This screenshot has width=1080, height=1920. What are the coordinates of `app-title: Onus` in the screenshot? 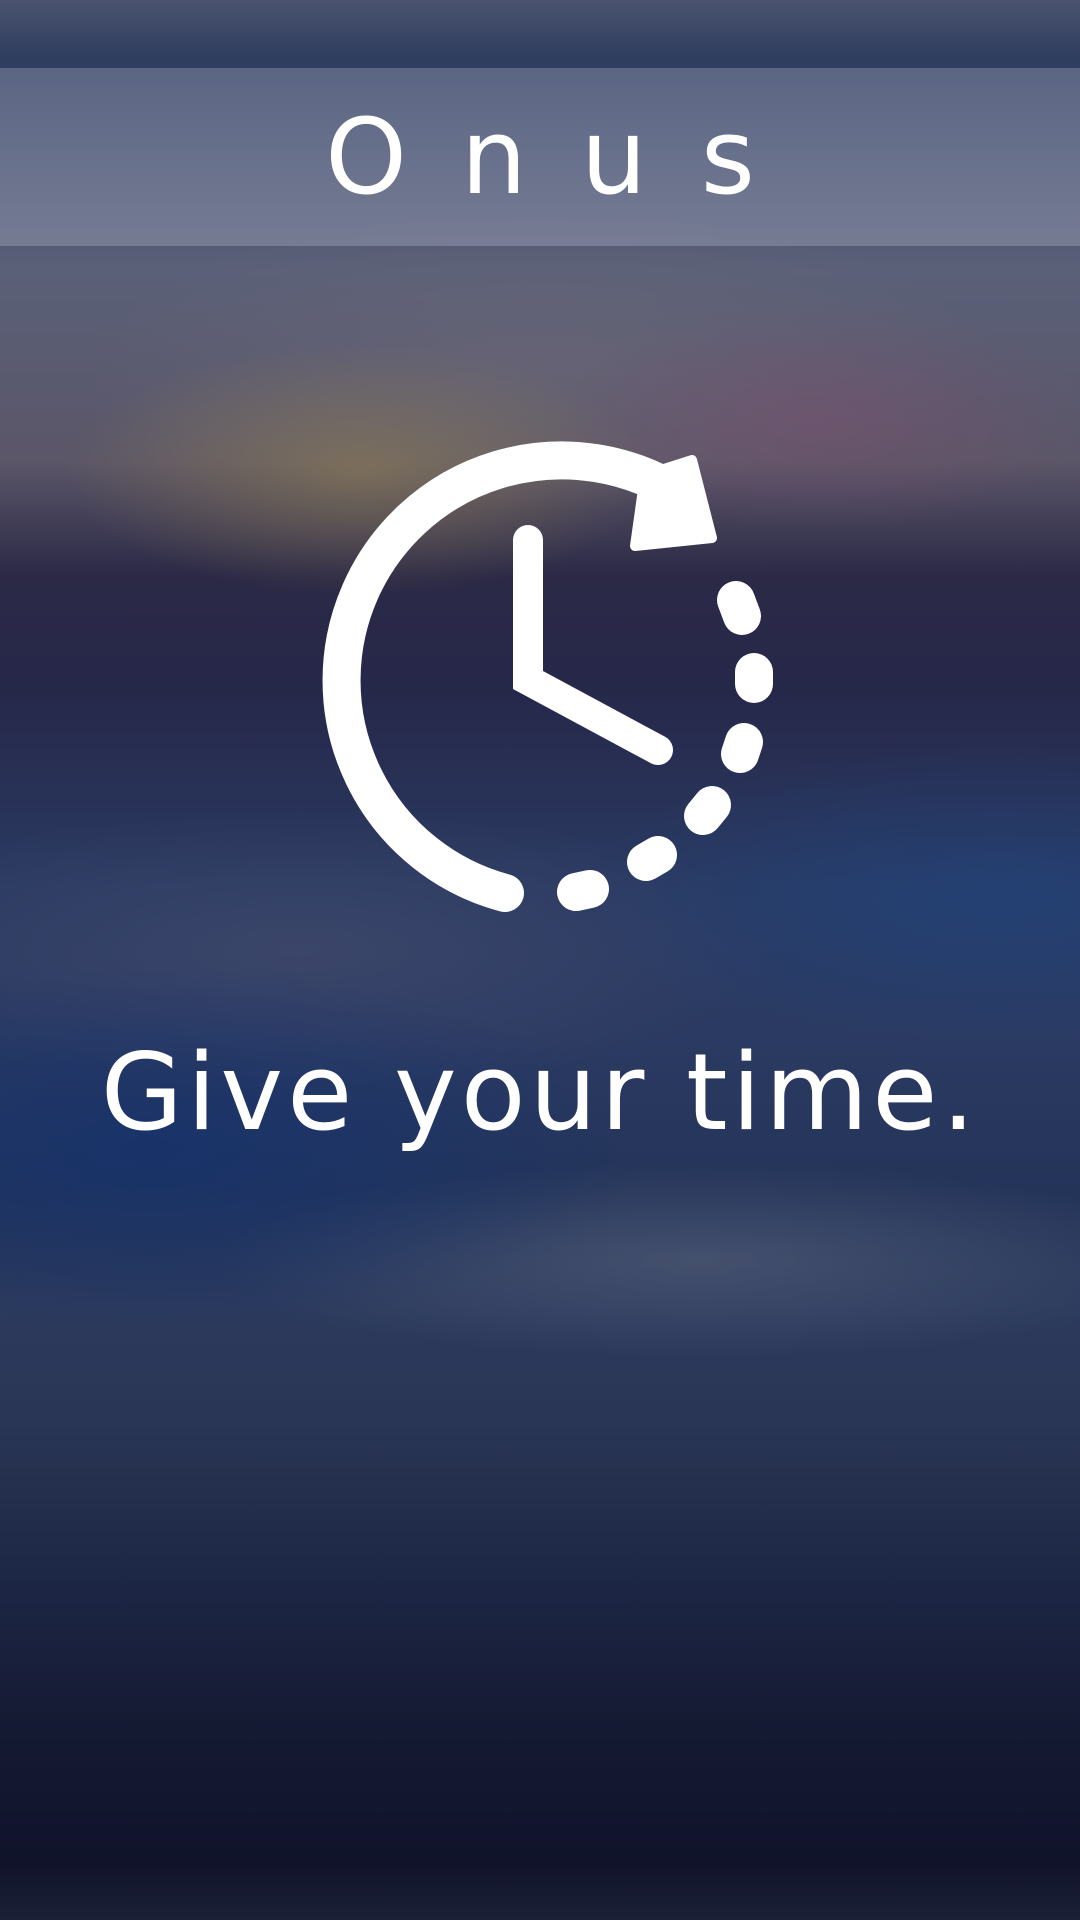 It's located at (567, 157).